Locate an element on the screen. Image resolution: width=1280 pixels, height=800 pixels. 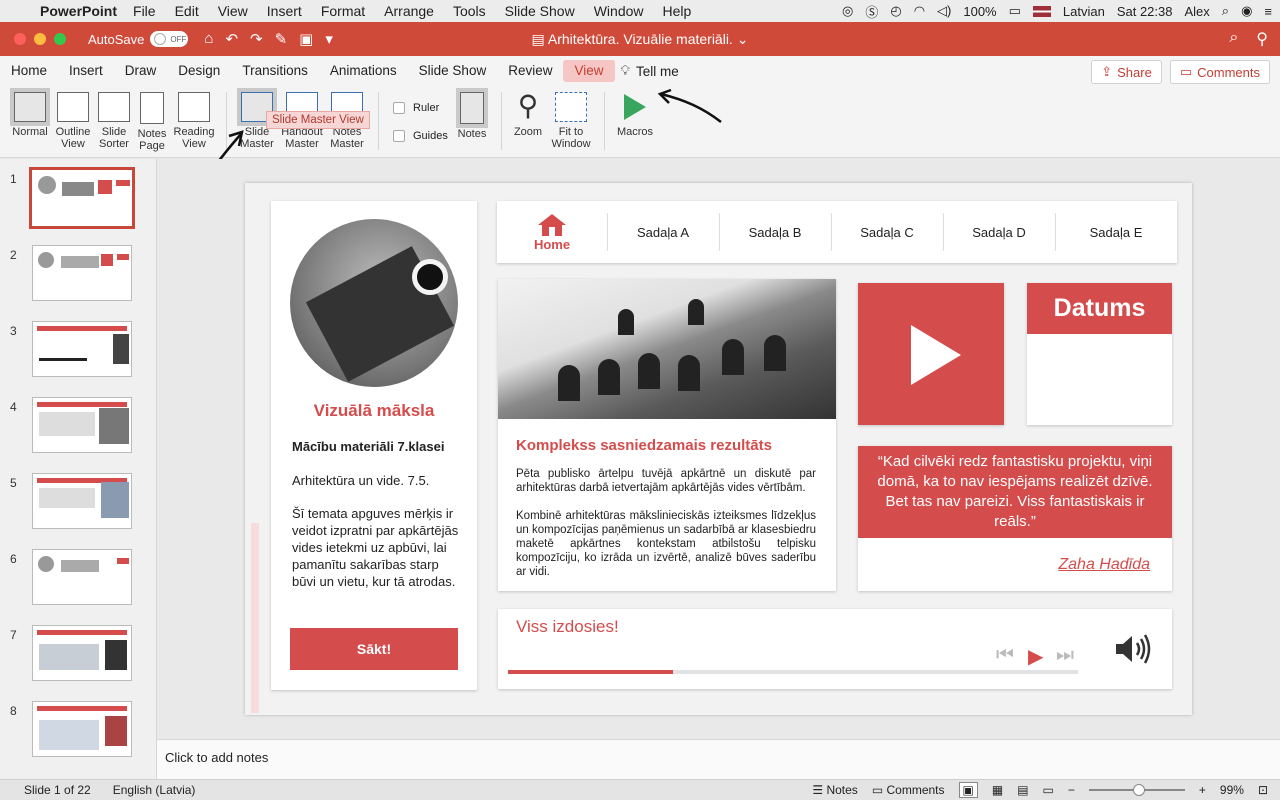
comment-icon: ▭ is located at coordinates (879, 790).